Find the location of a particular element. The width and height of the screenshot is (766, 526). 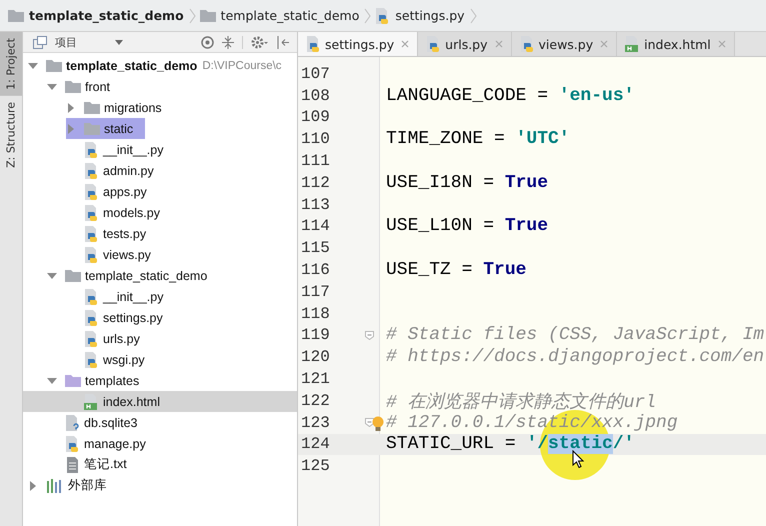

tree-item: templates is located at coordinates (112, 381).